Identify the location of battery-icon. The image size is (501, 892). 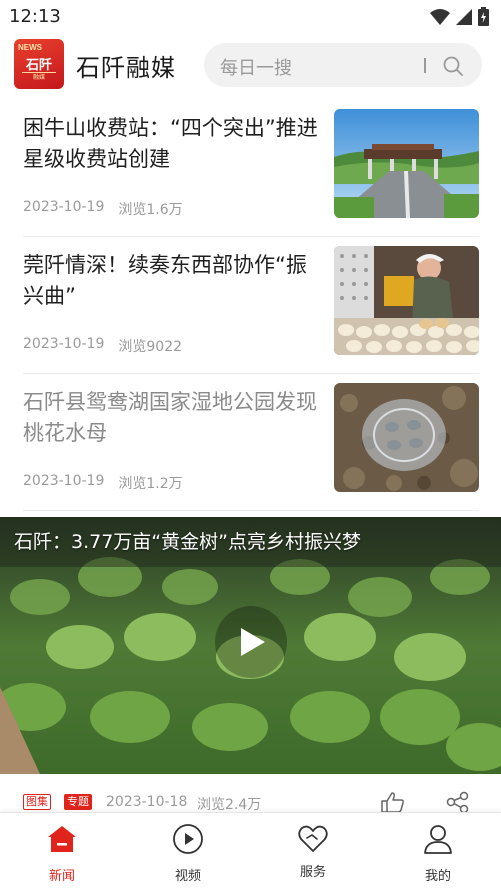
(483, 16).